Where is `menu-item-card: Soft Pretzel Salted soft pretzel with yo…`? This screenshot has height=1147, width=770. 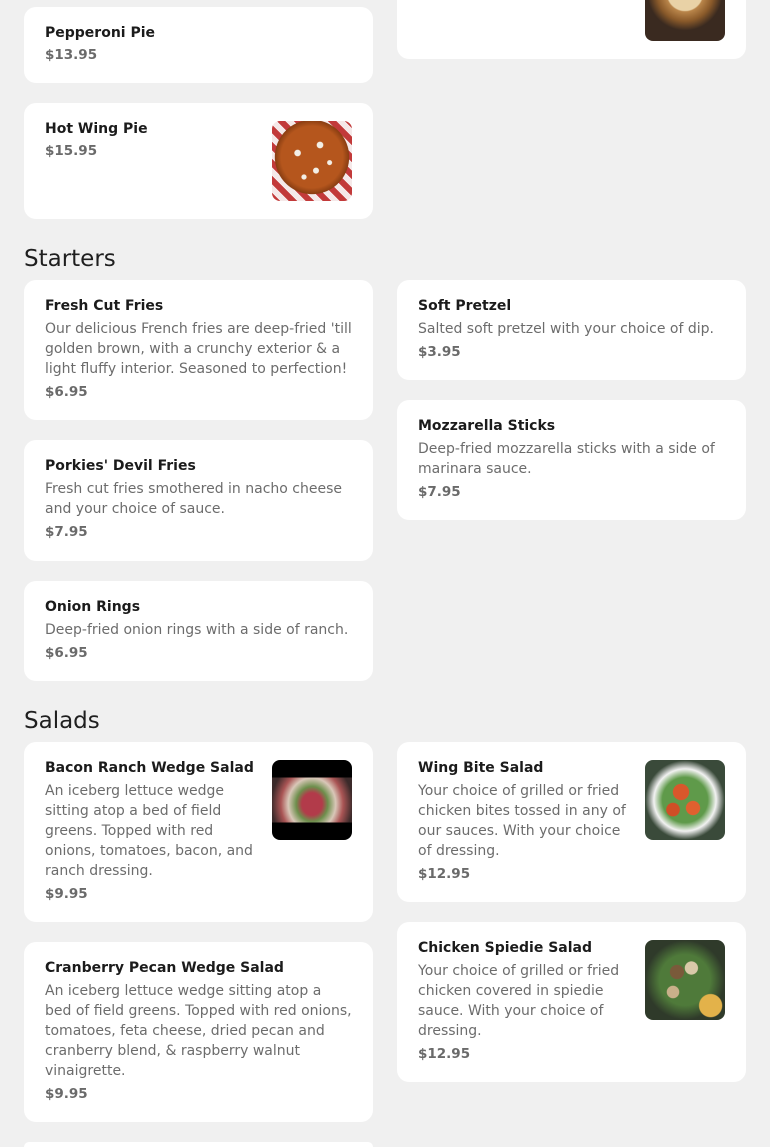
menu-item-card: Soft Pretzel Salted soft pretzel with yo… is located at coordinates (571, 330).